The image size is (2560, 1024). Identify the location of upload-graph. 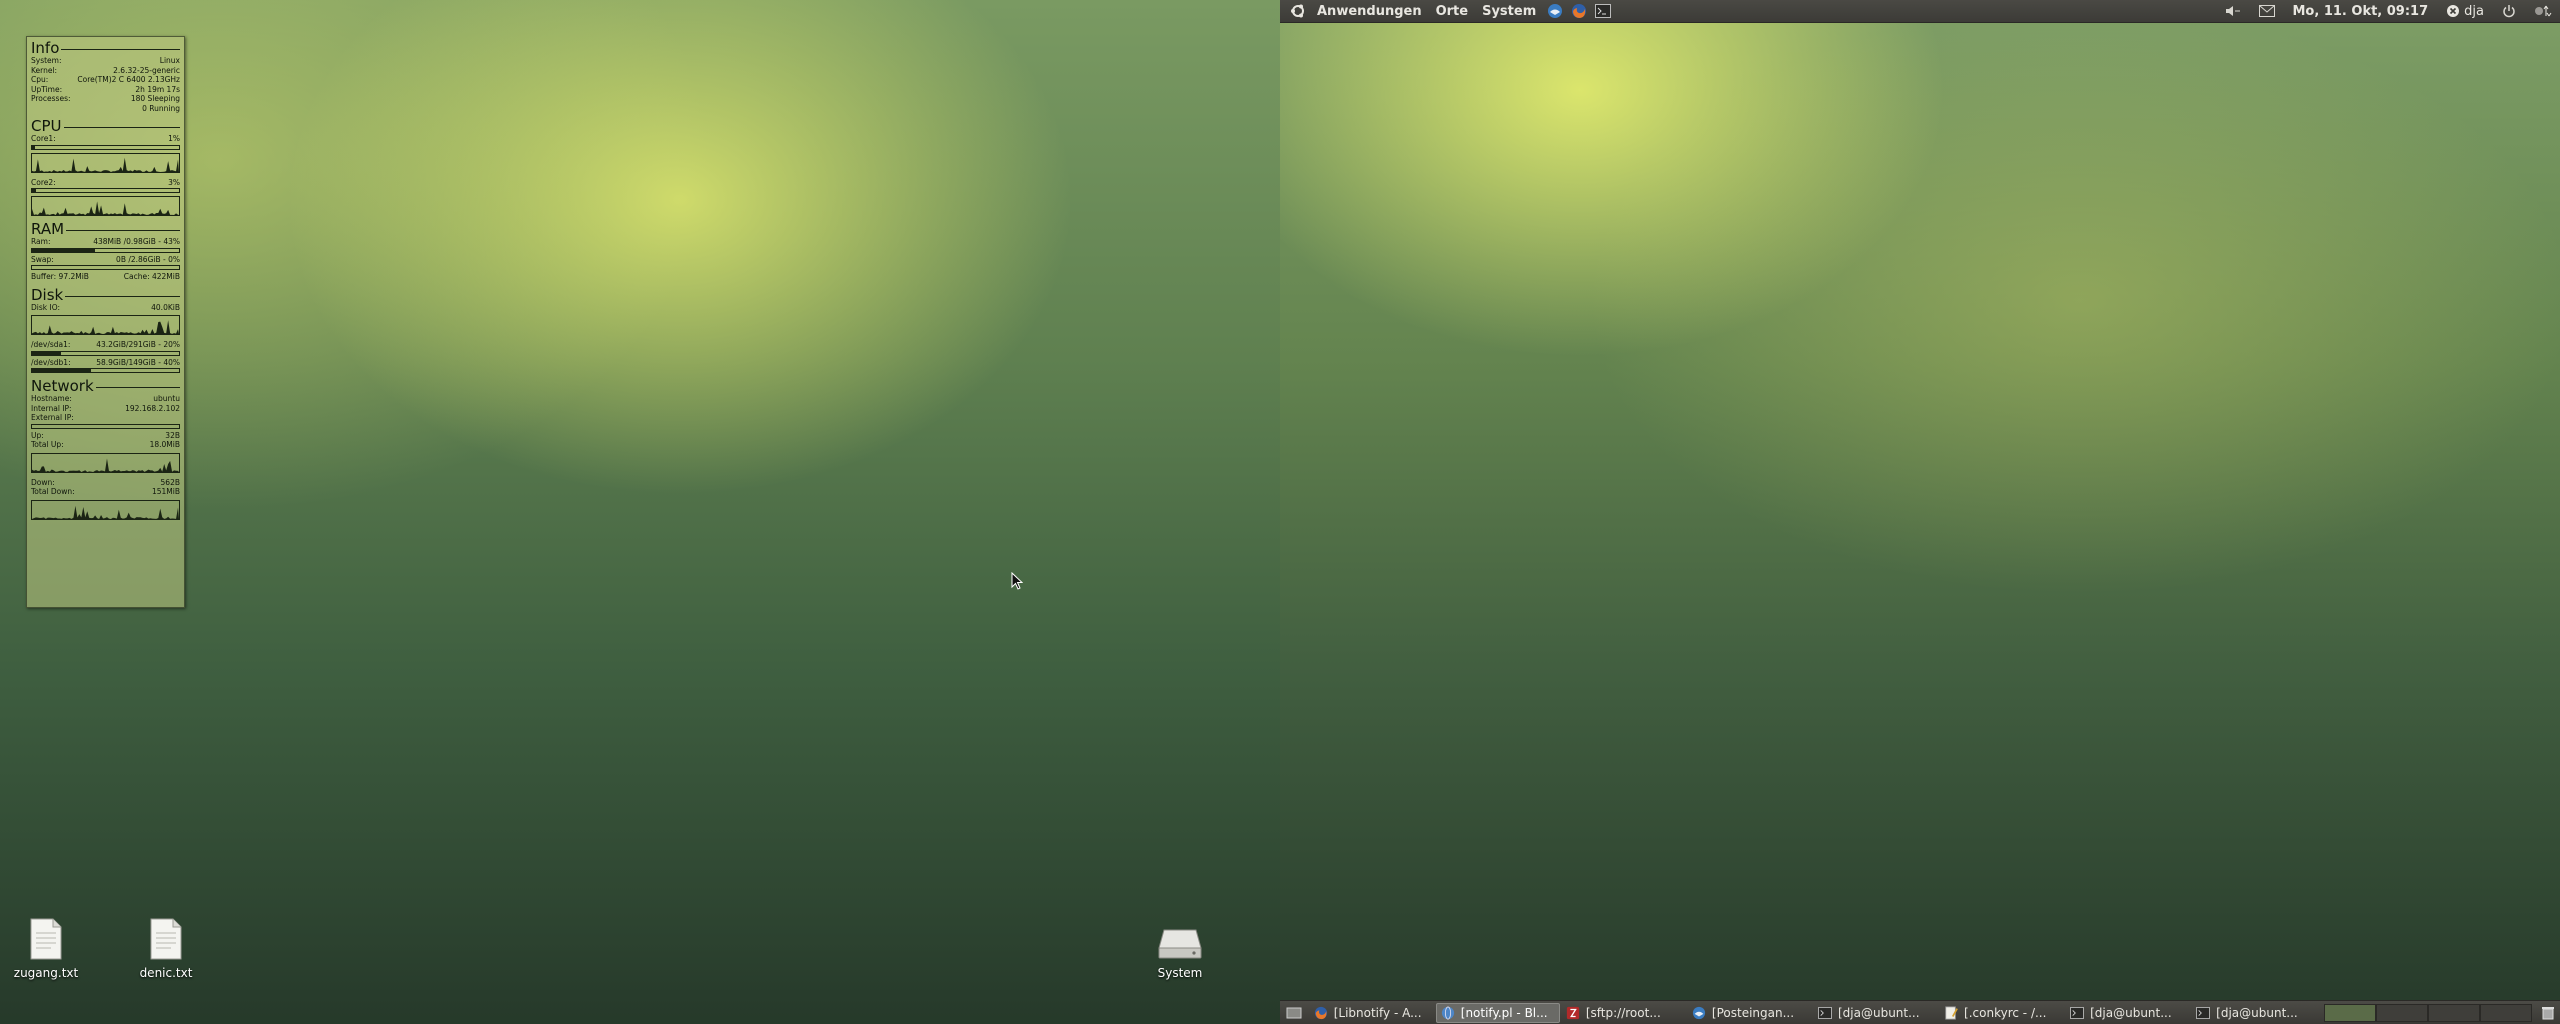
(105, 462).